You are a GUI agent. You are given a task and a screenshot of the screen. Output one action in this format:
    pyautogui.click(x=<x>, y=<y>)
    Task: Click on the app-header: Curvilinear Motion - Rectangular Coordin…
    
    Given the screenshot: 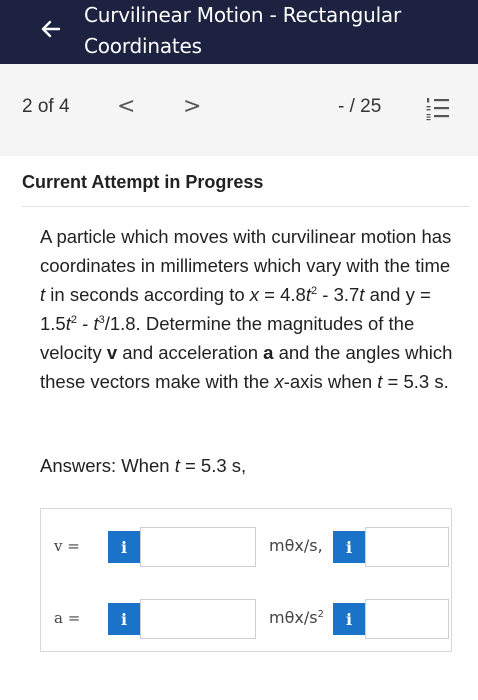 What is the action you would take?
    pyautogui.click(x=239, y=32)
    